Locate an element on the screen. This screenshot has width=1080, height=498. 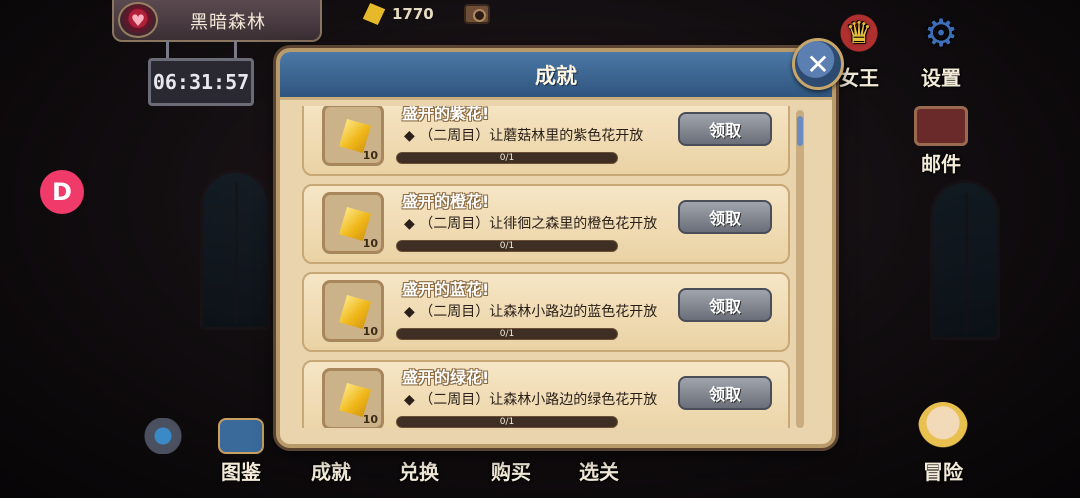
queen-button: ♛ 女王 is located at coordinates (859, 48).